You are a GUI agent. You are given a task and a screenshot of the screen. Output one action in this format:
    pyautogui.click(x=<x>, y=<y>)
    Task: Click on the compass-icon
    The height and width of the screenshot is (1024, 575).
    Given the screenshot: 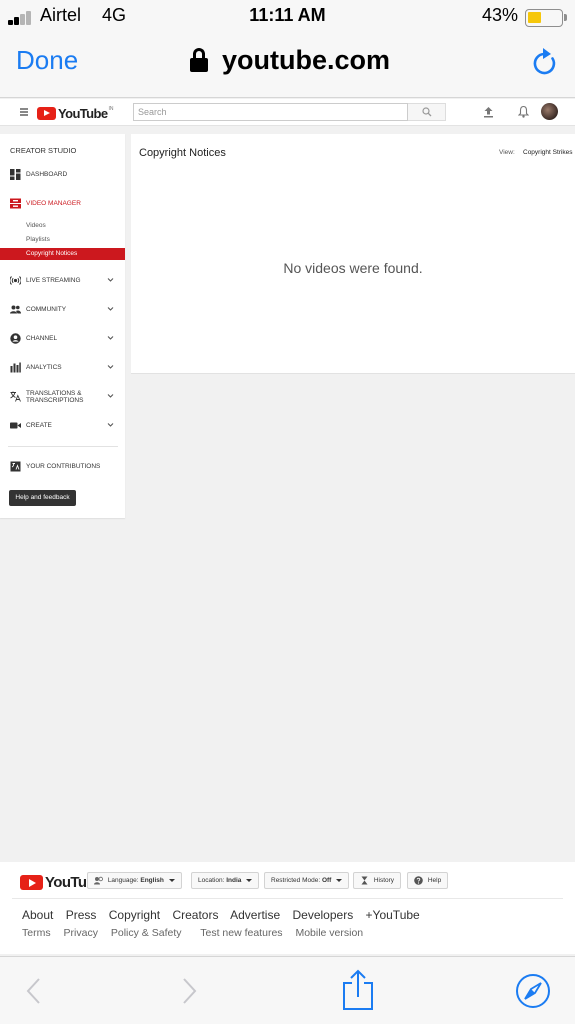 What is the action you would take?
    pyautogui.click(x=533, y=991)
    